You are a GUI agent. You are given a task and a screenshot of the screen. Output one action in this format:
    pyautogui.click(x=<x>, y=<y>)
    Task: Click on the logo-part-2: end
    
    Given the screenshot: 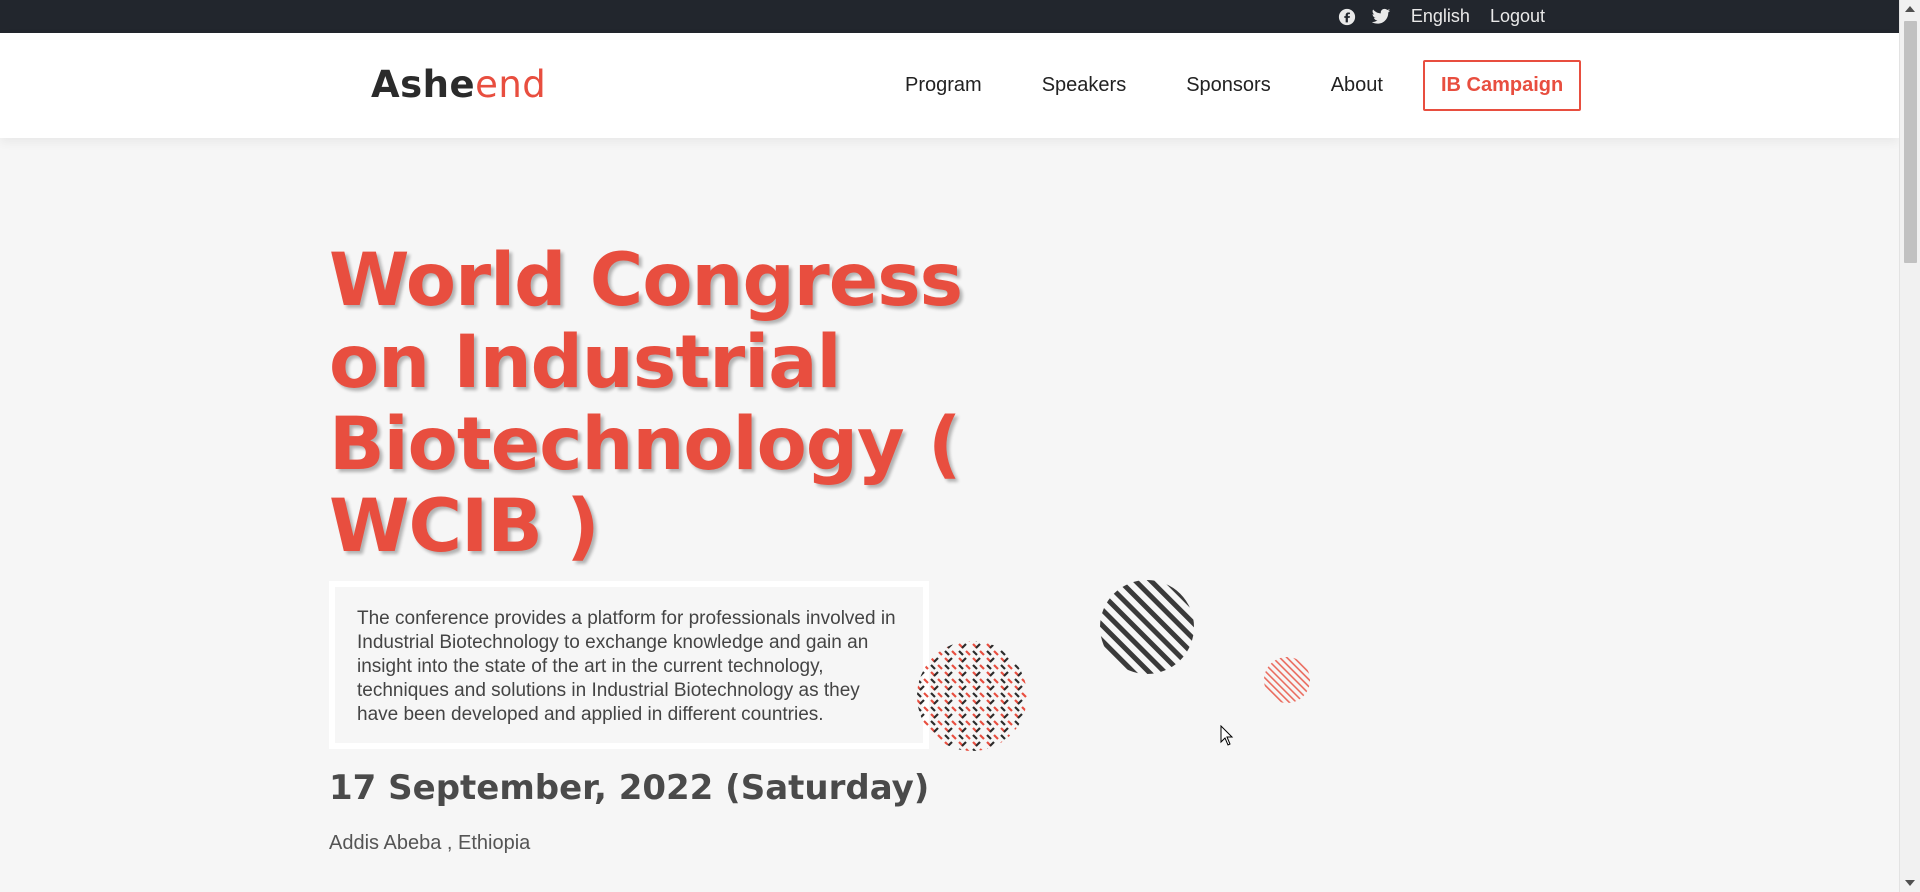 What is the action you would take?
    pyautogui.click(x=511, y=84)
    